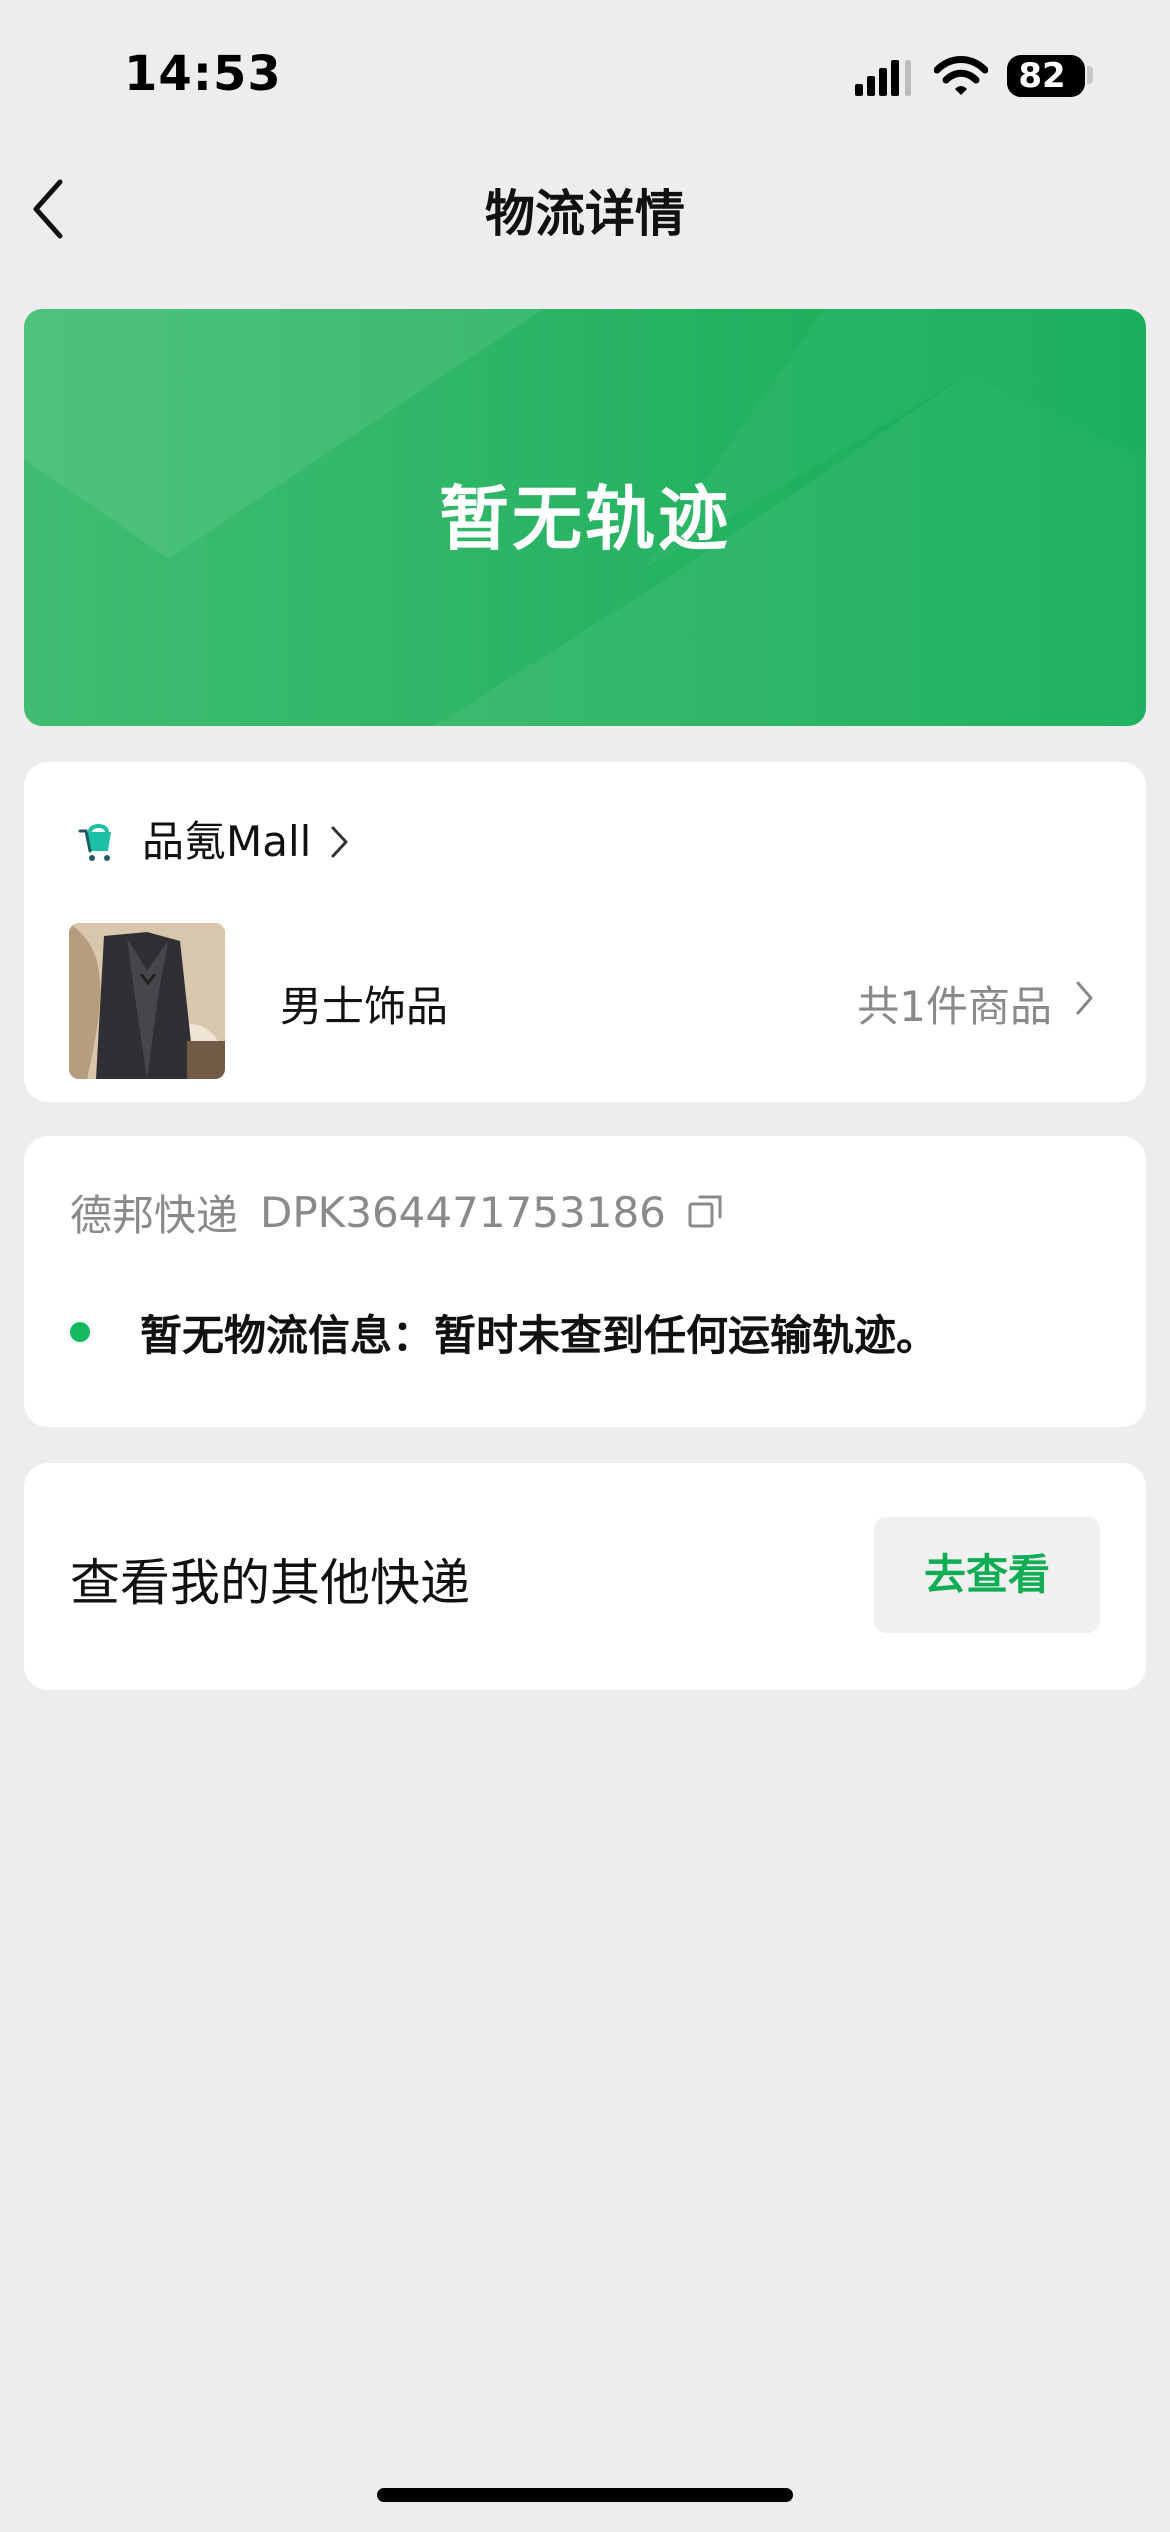  Describe the element at coordinates (883, 78) in the screenshot. I see `signal-icon` at that location.